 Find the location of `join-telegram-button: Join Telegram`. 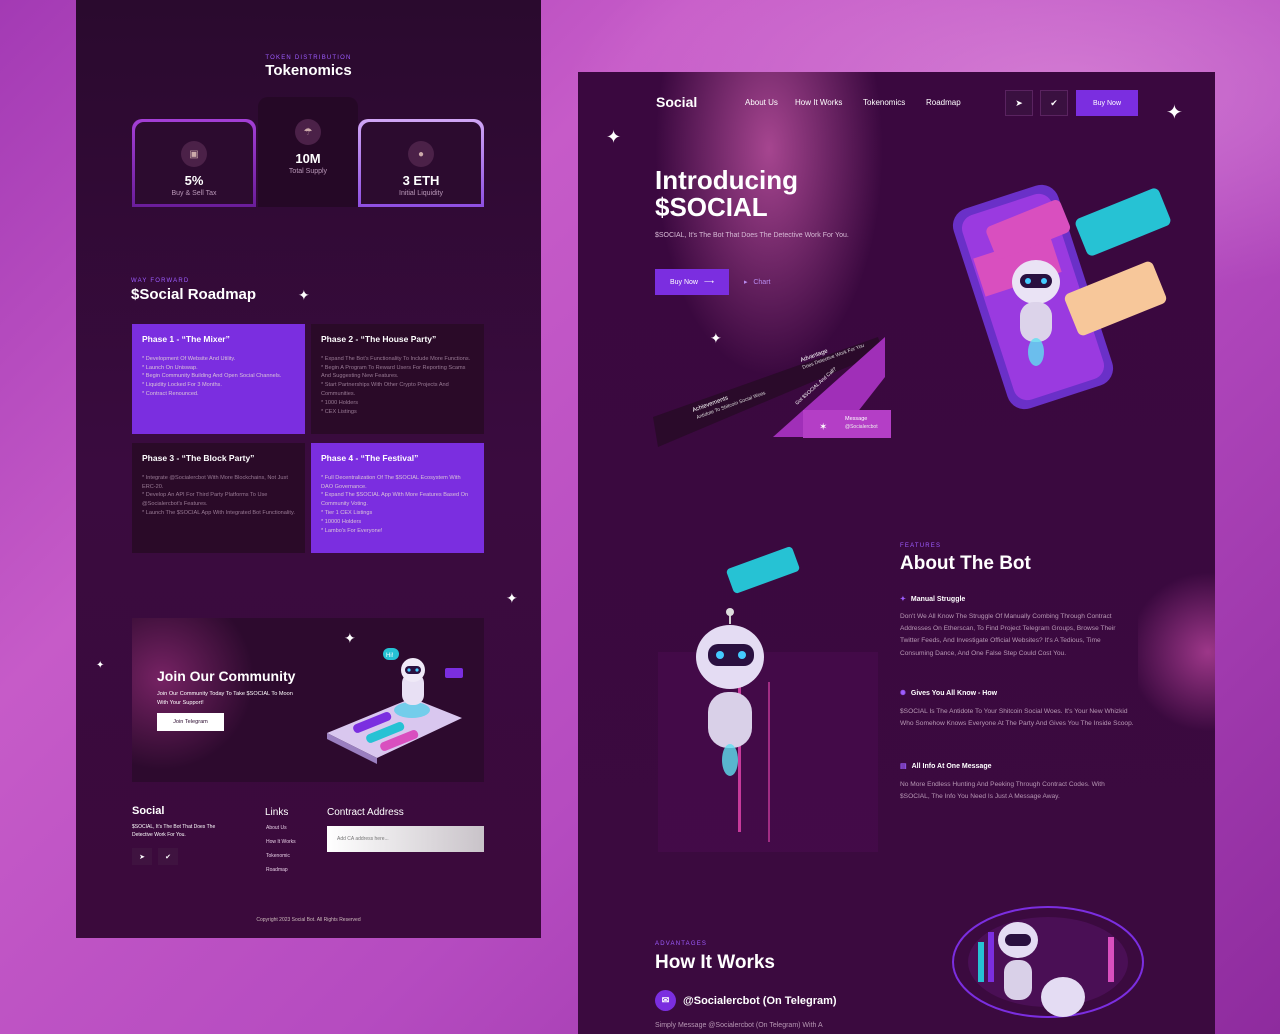

join-telegram-button: Join Telegram is located at coordinates (190, 722).